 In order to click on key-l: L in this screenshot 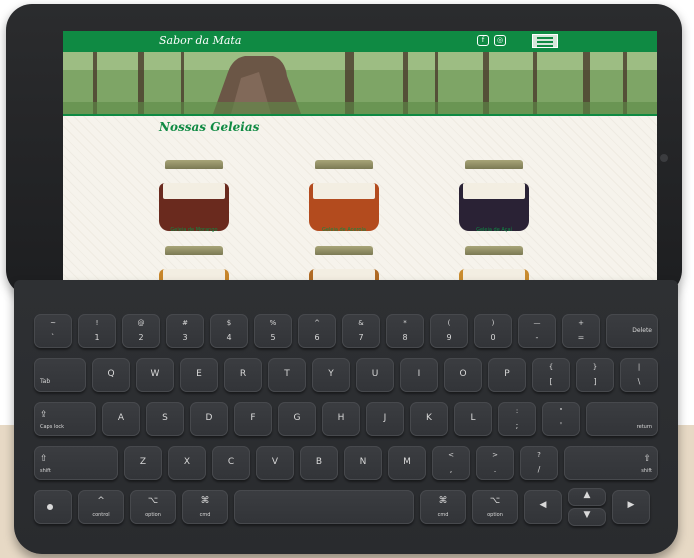, I will do `click(473, 419)`.